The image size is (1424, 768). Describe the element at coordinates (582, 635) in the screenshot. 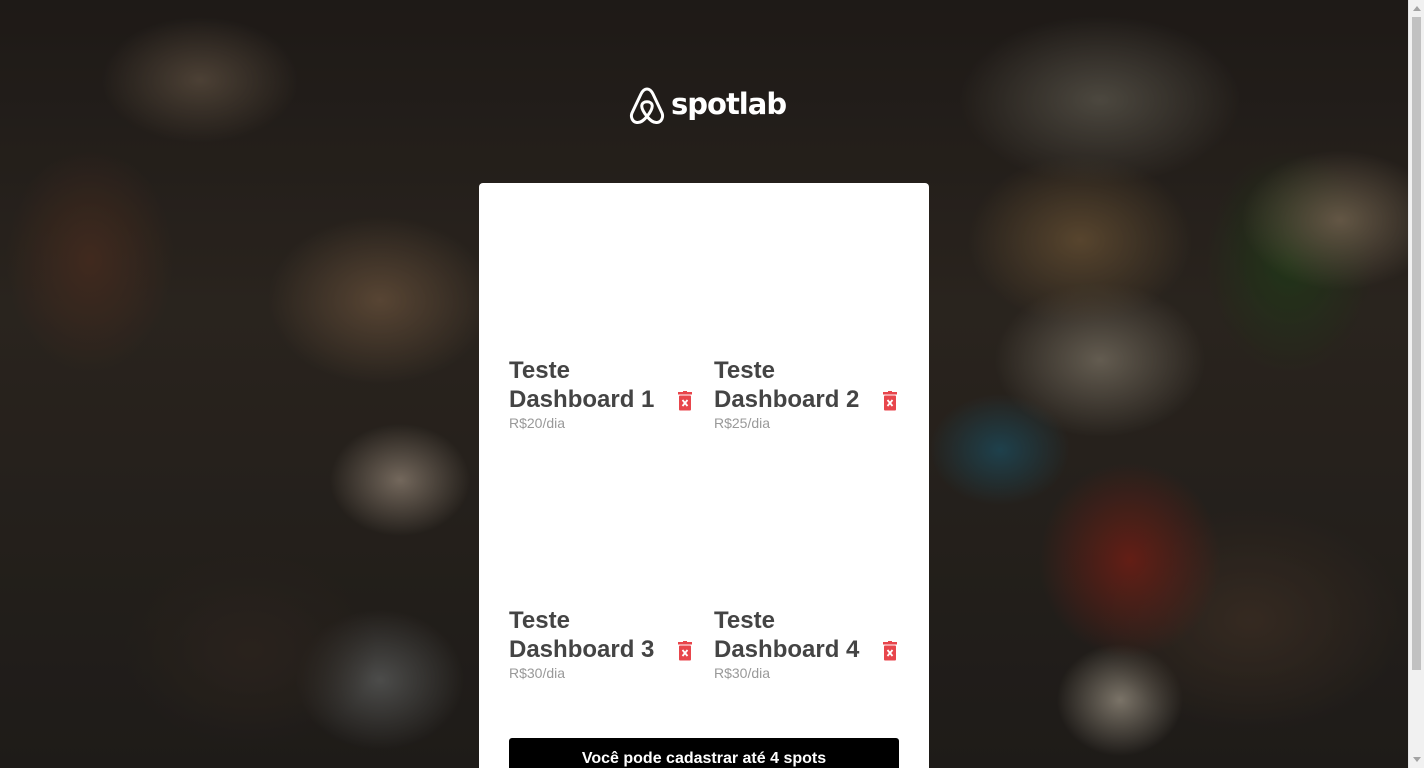

I see `spot-title: Teste Dashboard 3` at that location.